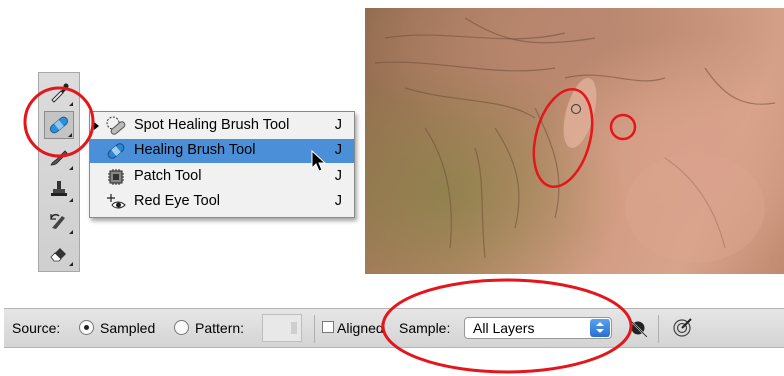  Describe the element at coordinates (128, 328) in the screenshot. I see `sampled-label: Sampled` at that location.